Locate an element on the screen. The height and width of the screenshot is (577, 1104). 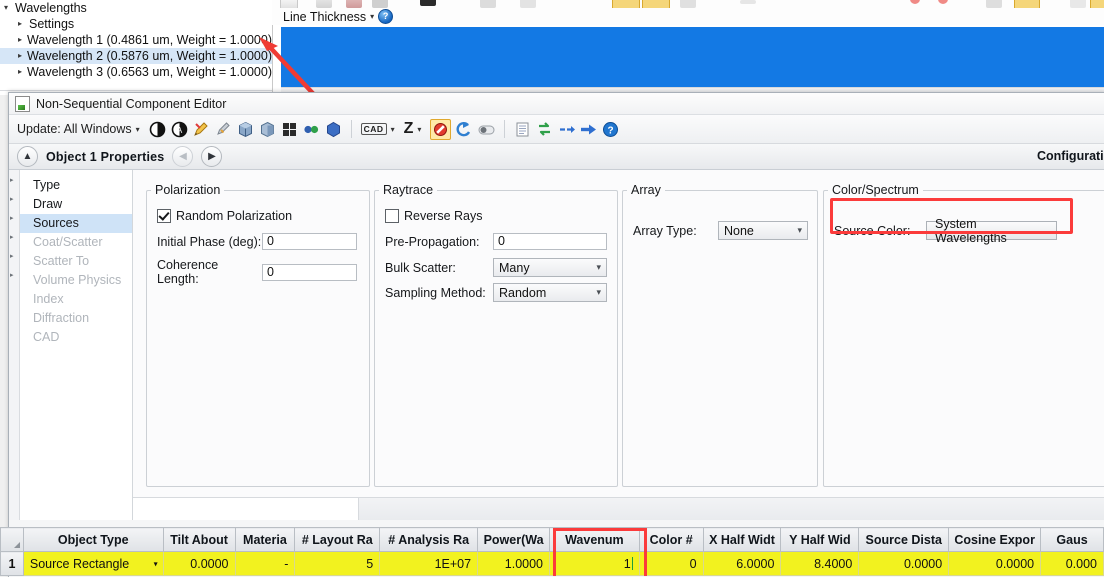
z-axis-dropdown: Z ▾ is located at coordinates (413, 129).